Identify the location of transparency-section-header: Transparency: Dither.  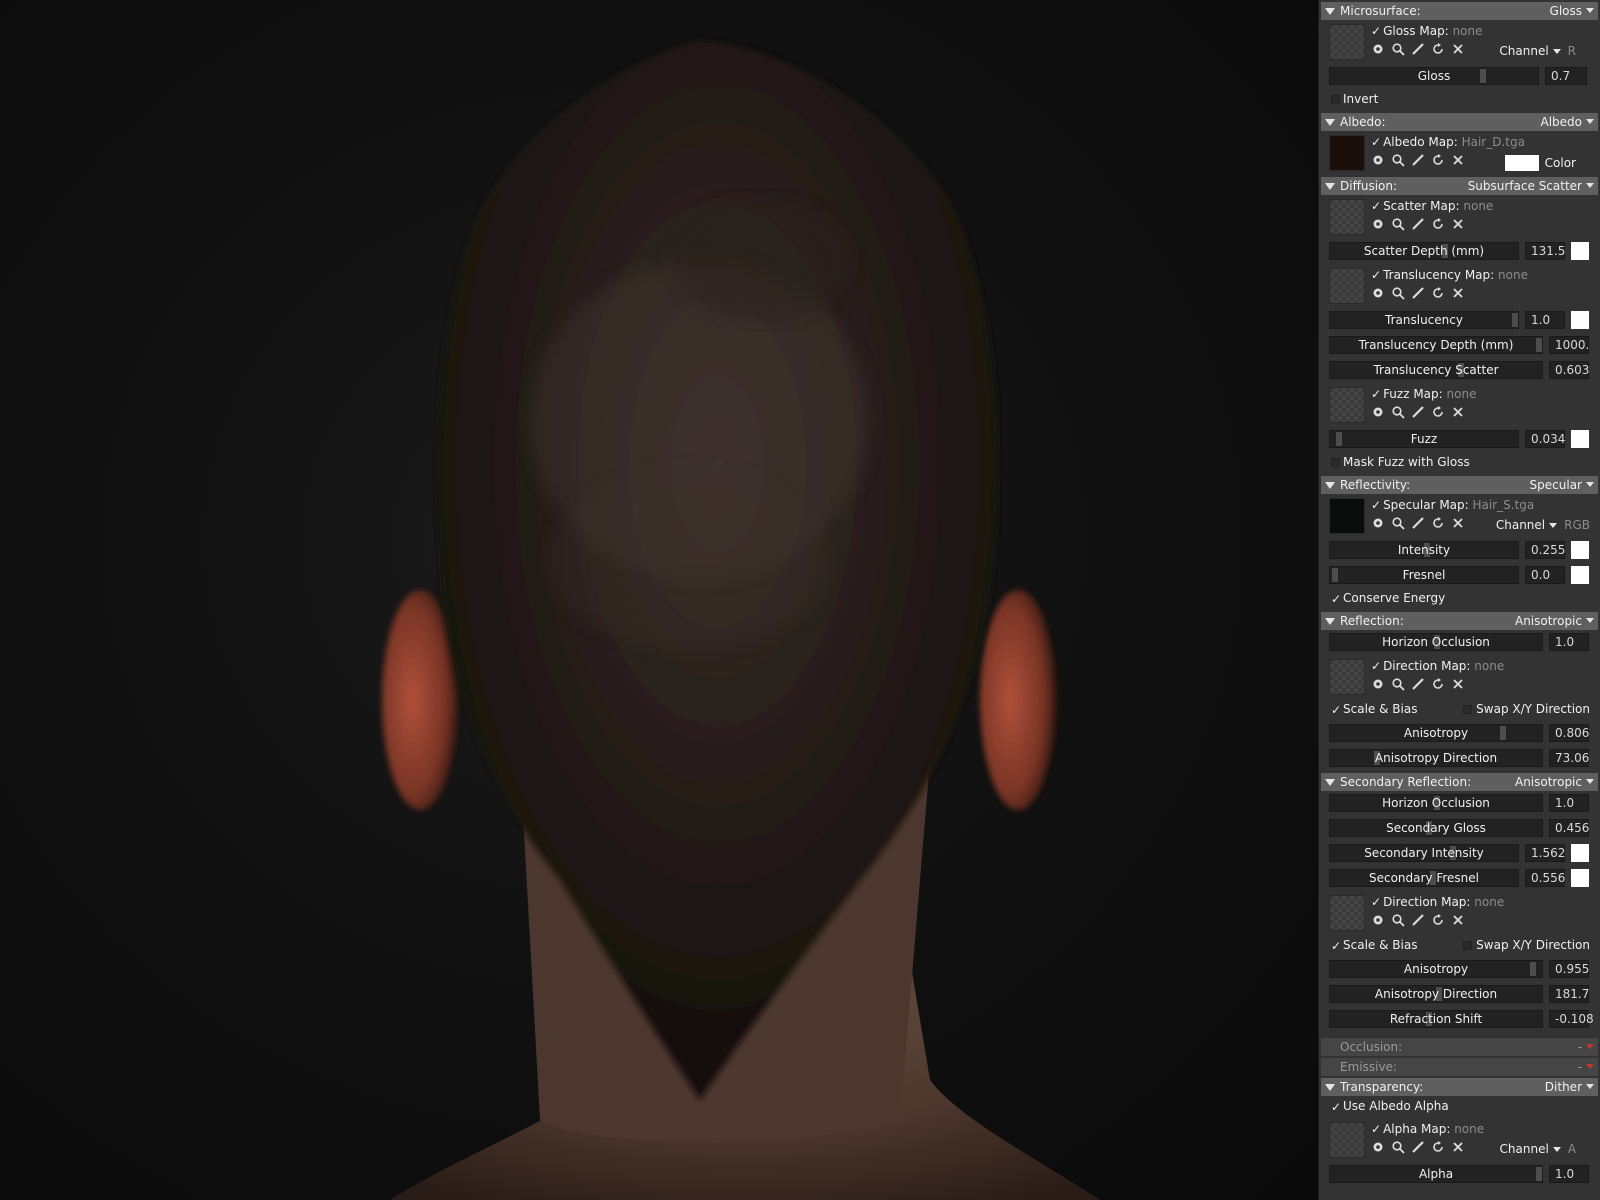
(1459, 1087).